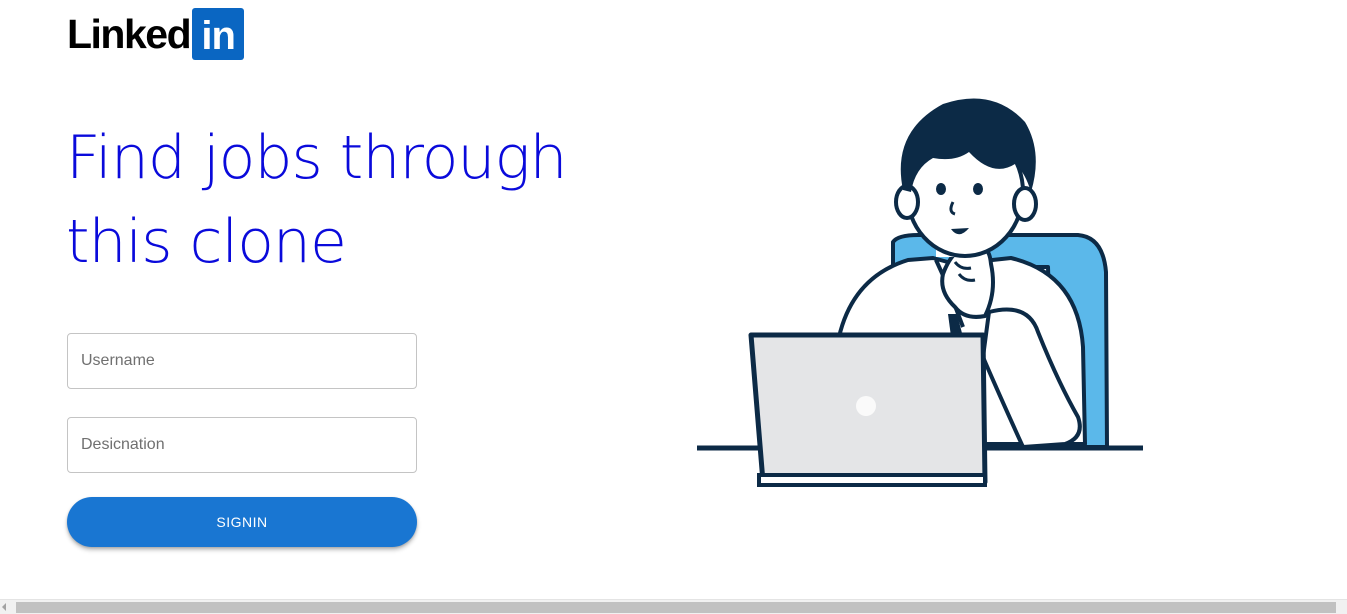 This screenshot has width=1347, height=614. I want to click on logo-badge: in, so click(218, 34).